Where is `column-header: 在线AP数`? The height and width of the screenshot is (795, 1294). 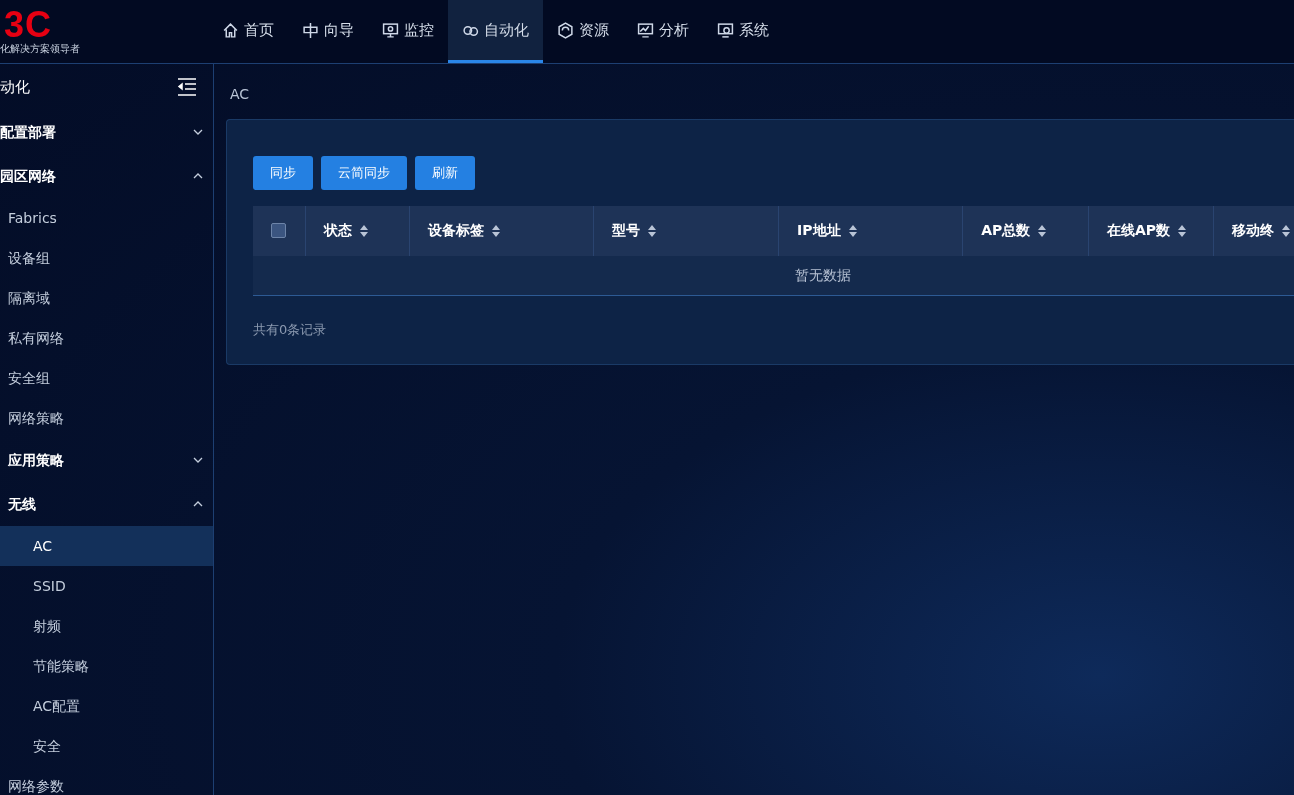
column-header: 在线AP数 is located at coordinates (1139, 230).